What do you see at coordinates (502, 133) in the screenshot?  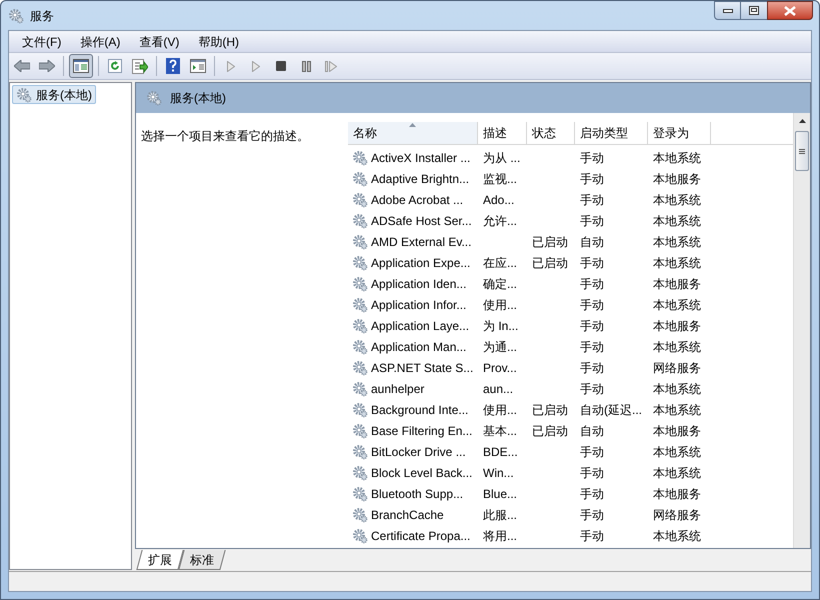 I see `column-header: 描述` at bounding box center [502, 133].